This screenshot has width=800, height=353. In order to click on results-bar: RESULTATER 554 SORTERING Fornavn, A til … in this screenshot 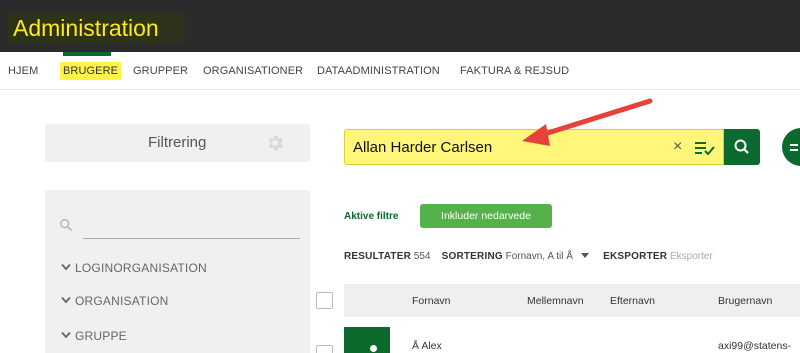, I will do `click(528, 256)`.